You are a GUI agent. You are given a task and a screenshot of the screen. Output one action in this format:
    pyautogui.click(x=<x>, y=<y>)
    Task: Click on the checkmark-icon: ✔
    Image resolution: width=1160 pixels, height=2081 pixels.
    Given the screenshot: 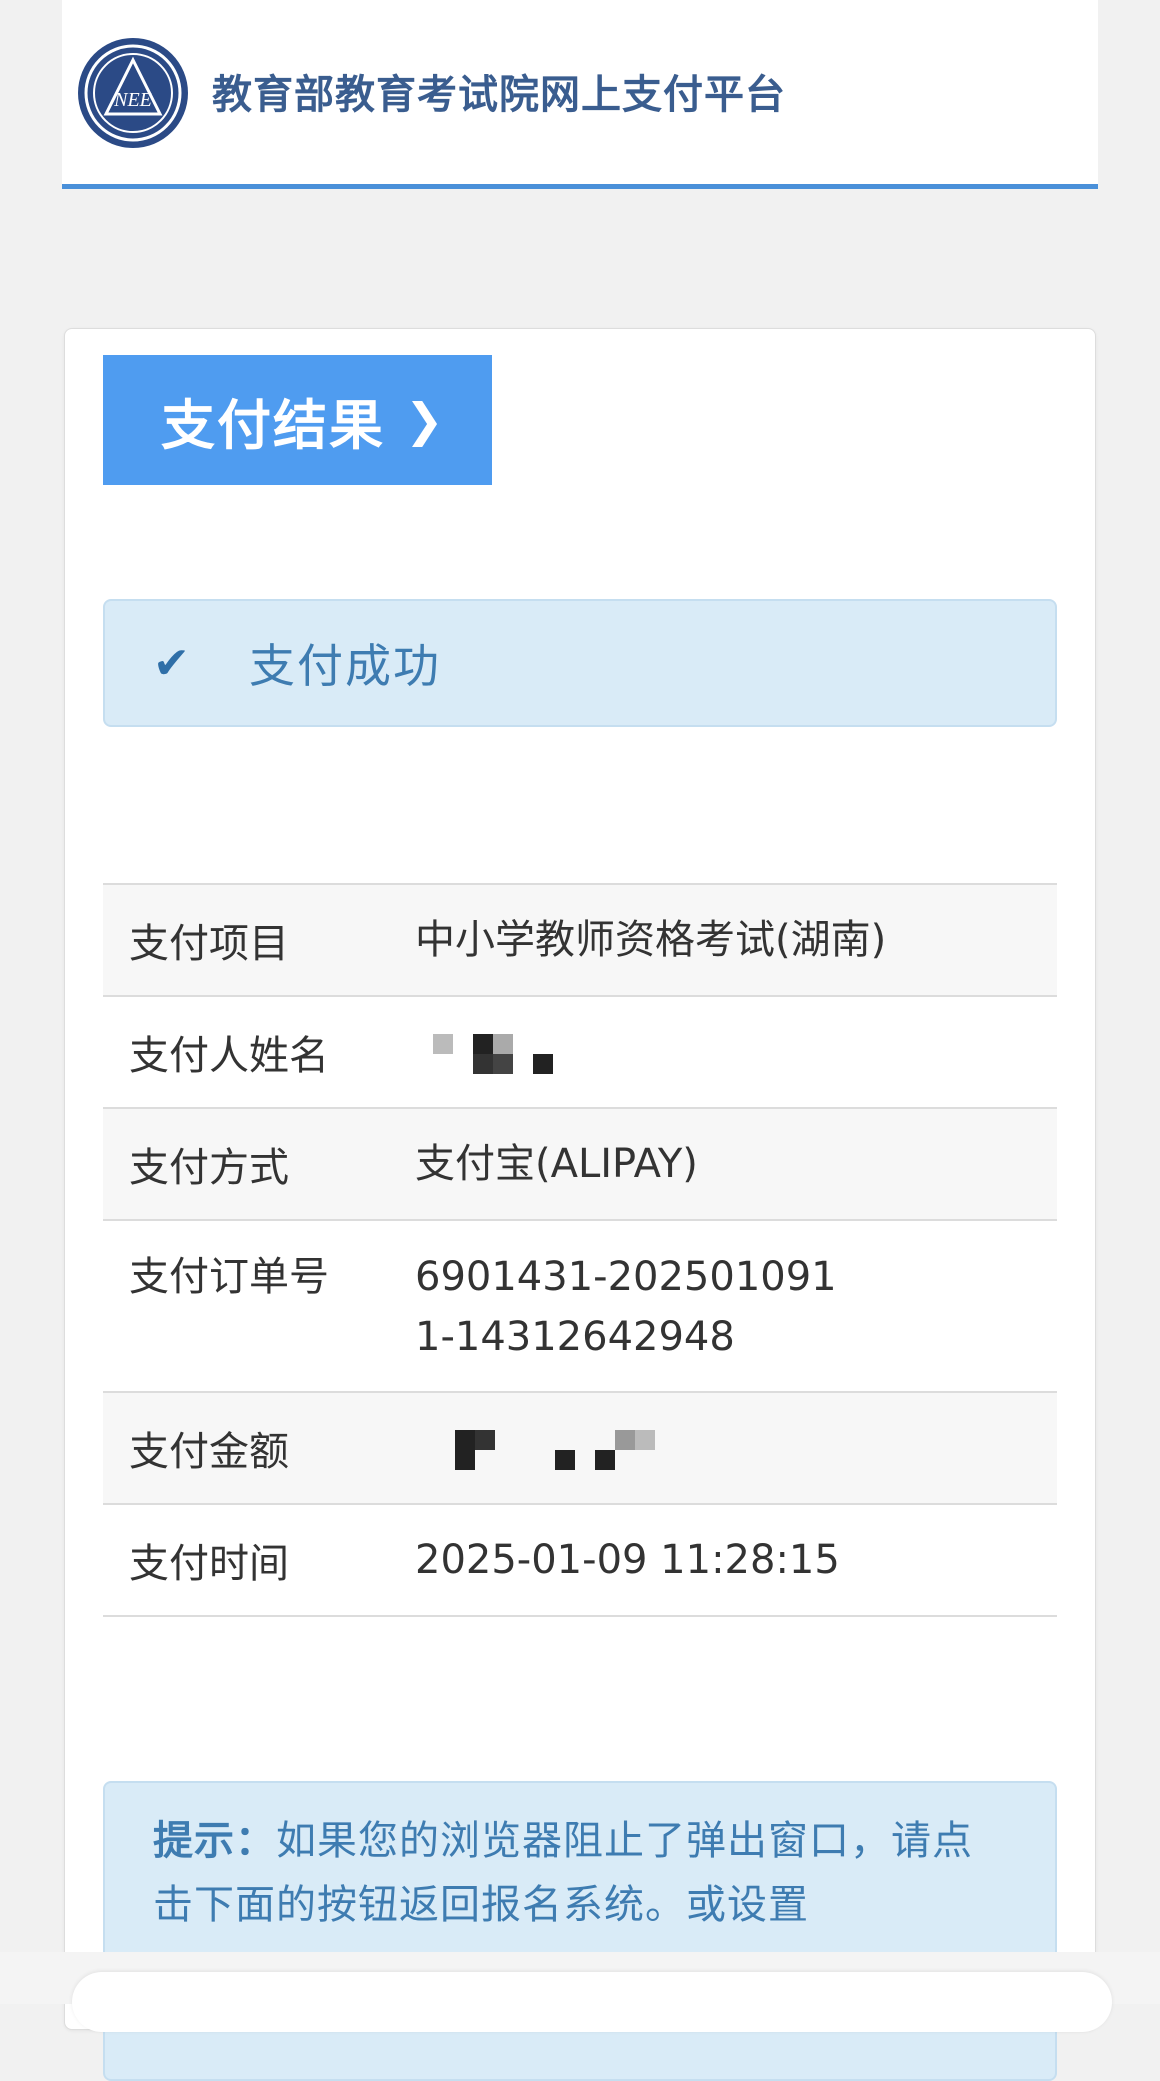 What is the action you would take?
    pyautogui.click(x=171, y=663)
    